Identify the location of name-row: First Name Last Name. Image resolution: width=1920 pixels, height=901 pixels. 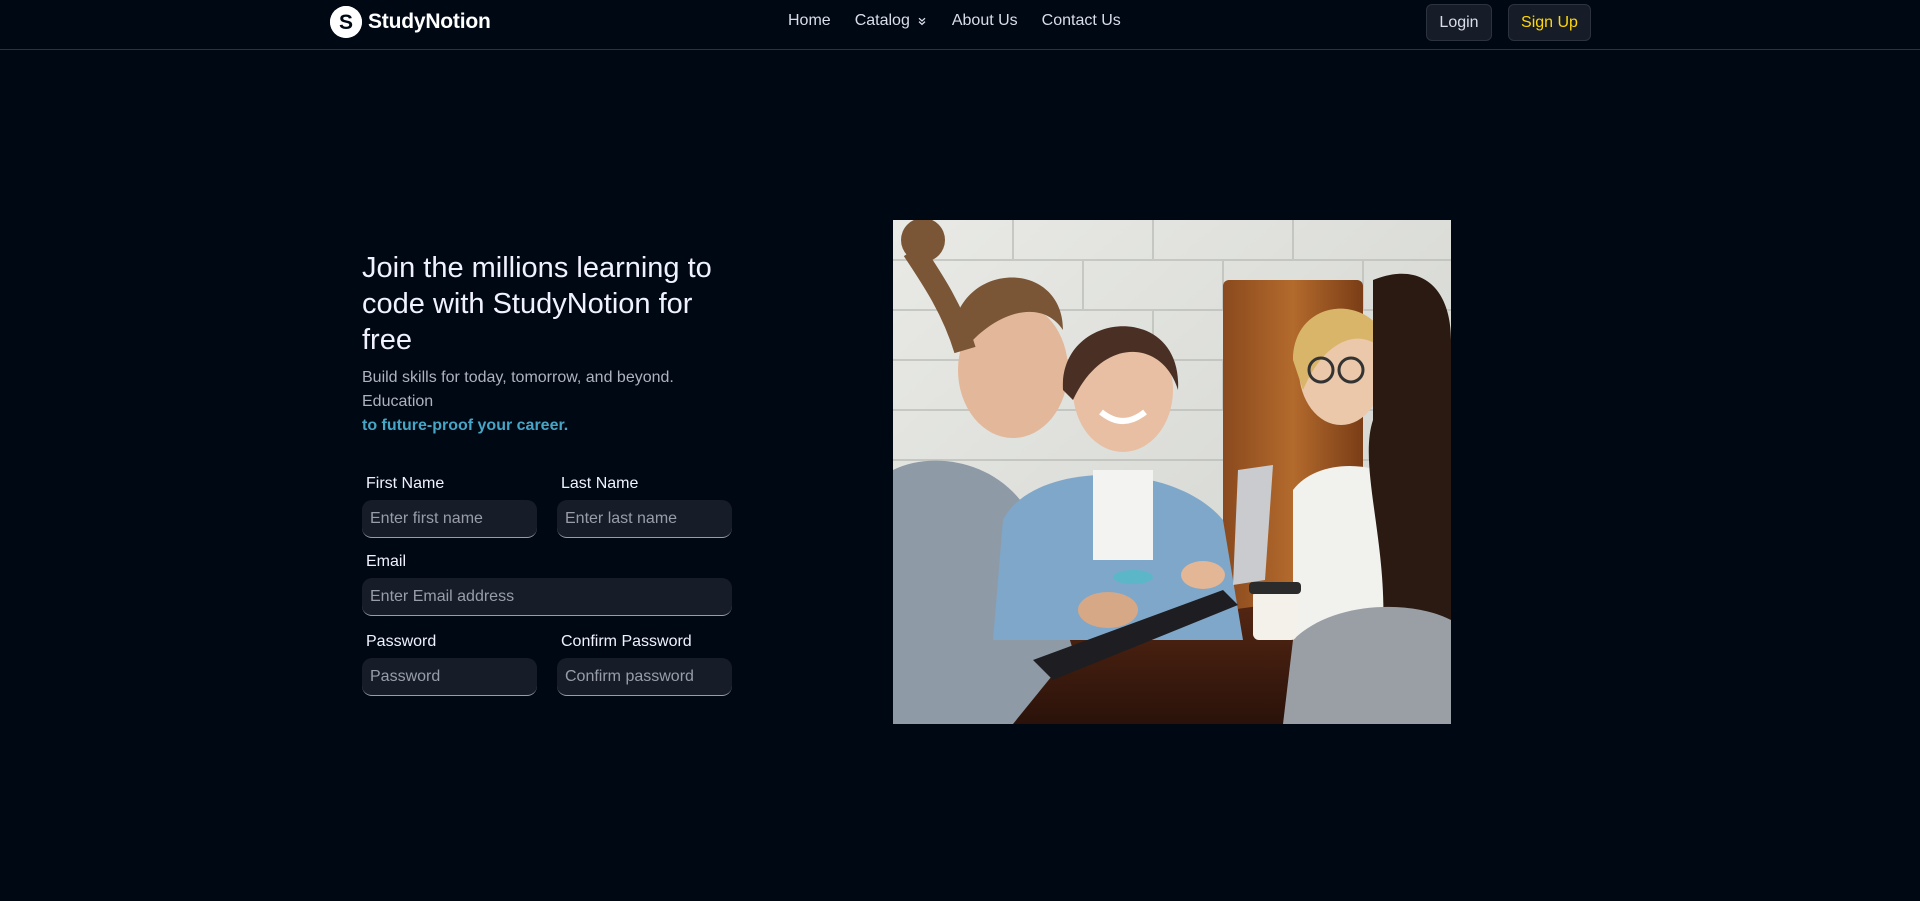
(549, 506).